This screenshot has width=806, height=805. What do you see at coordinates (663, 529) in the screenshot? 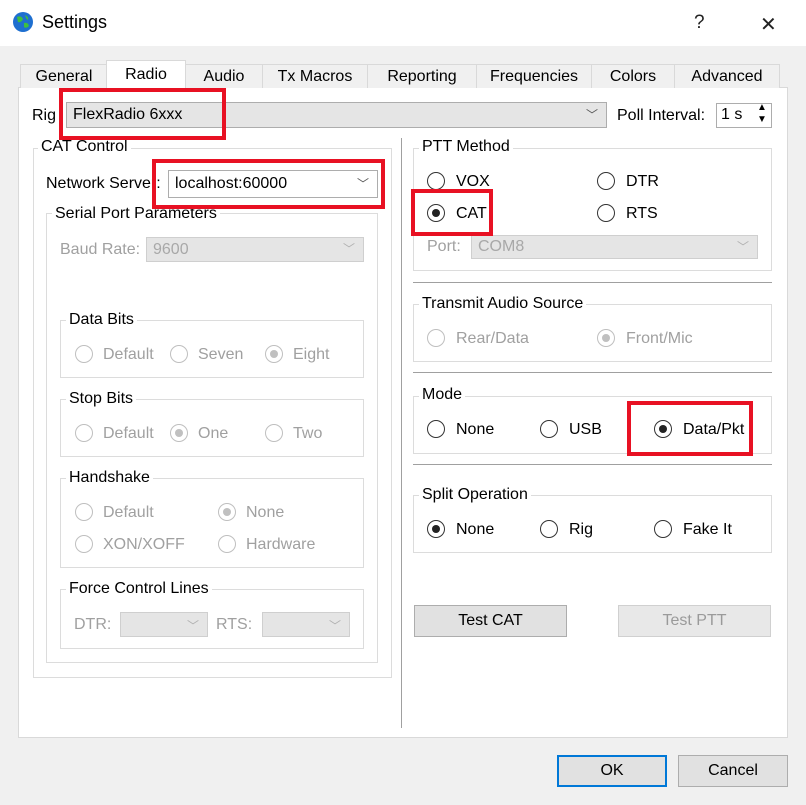
I see `split-fakeit-radio` at bounding box center [663, 529].